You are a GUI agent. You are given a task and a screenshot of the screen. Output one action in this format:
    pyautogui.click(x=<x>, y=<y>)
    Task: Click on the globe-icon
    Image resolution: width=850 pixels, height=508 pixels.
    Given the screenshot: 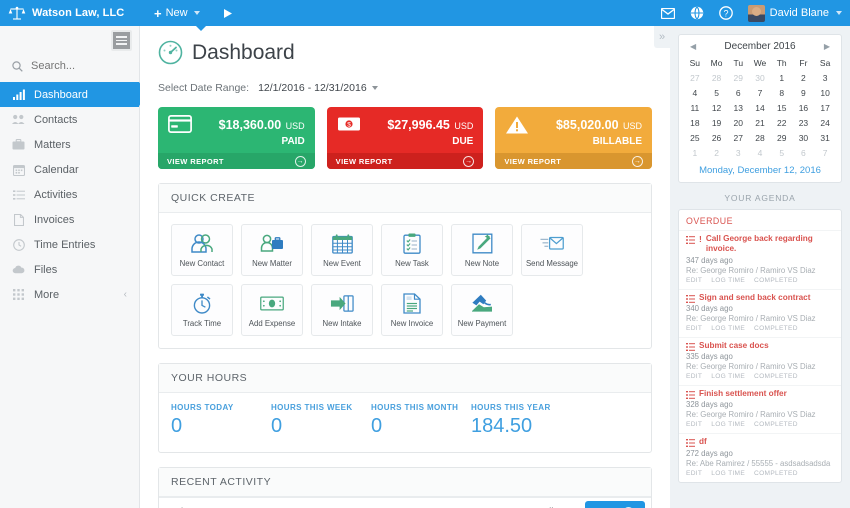 What is the action you would take?
    pyautogui.click(x=697, y=13)
    